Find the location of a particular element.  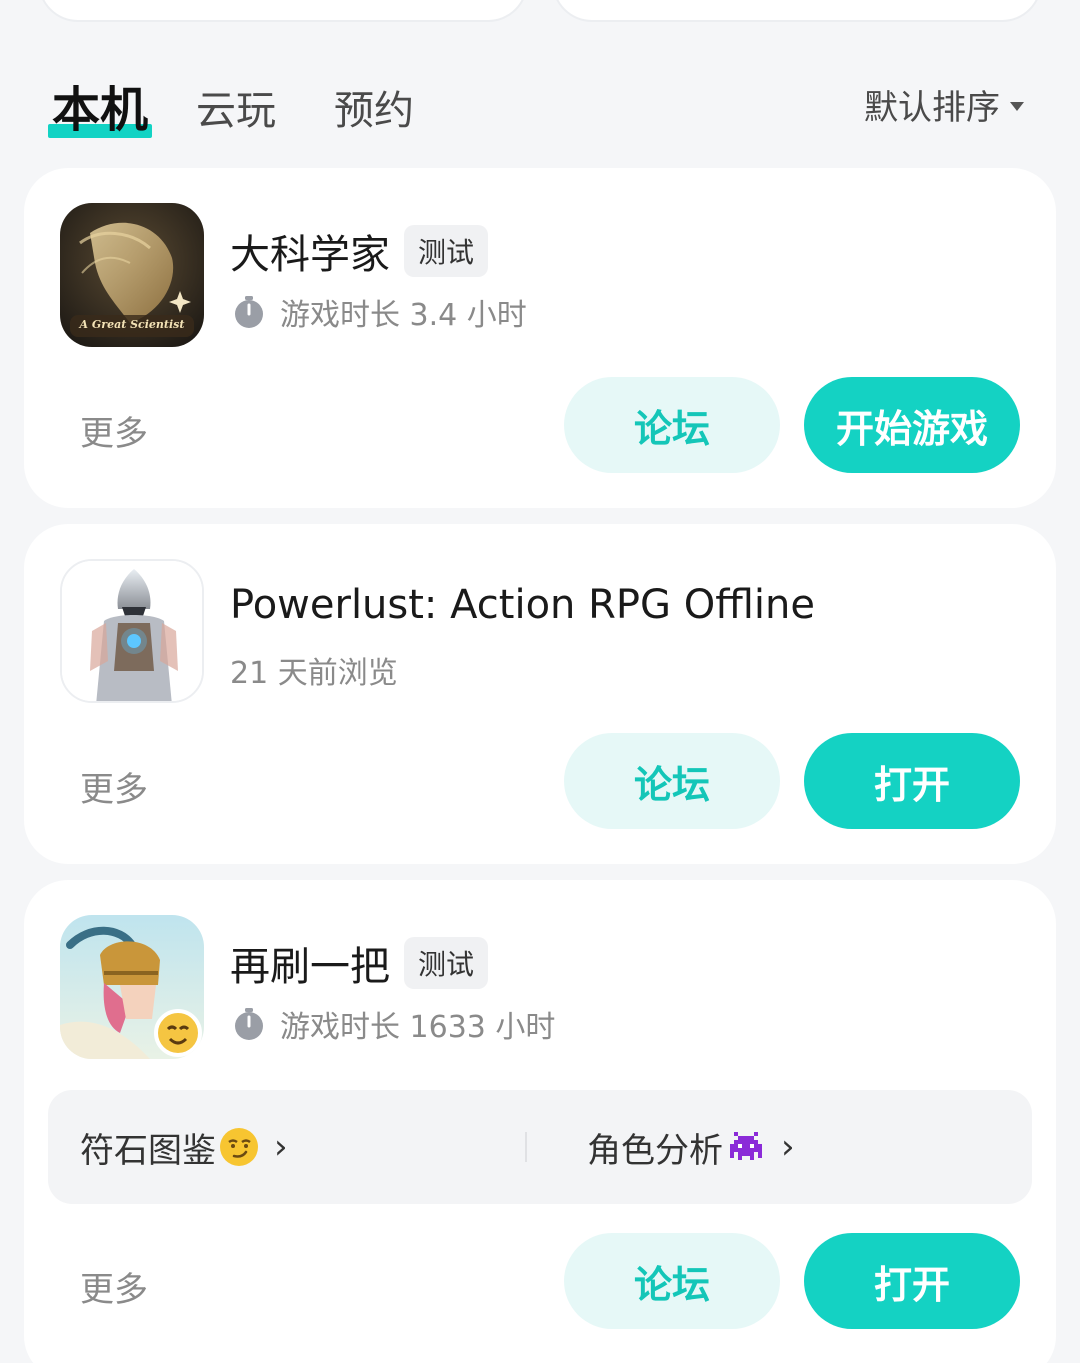

title-row: Powerlust: Action RPG Offline is located at coordinates (522, 605).